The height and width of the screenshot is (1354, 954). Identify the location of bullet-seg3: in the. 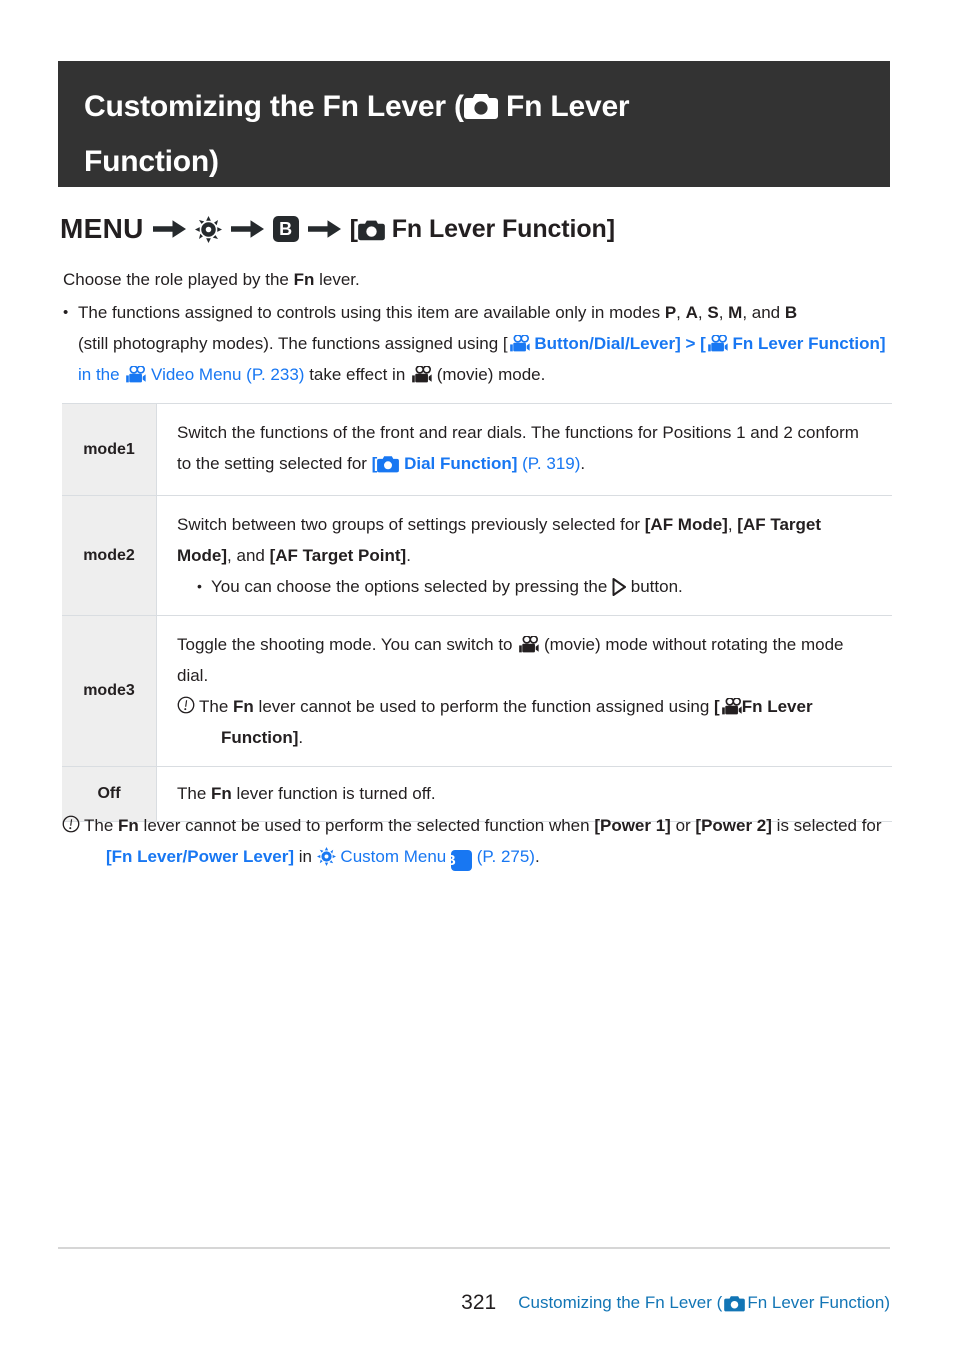
(101, 374).